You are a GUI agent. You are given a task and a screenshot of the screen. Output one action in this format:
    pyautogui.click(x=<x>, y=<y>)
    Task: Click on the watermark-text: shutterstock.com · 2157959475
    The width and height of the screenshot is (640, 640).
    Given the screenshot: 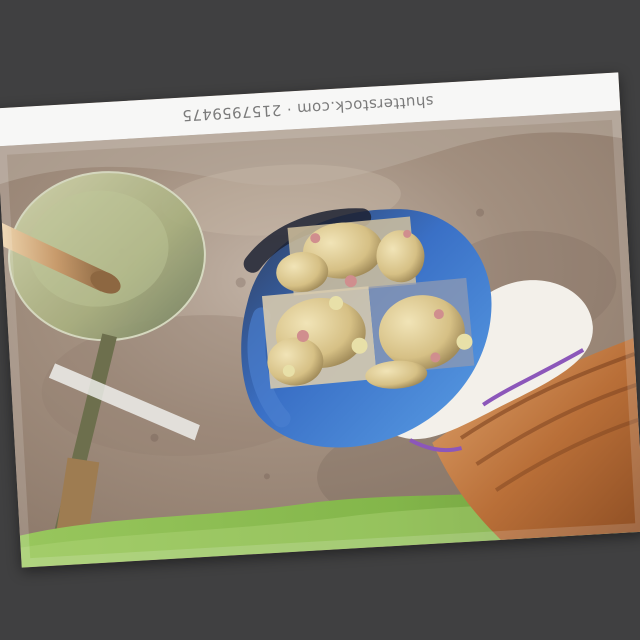 What is the action you would take?
    pyautogui.click(x=308, y=108)
    